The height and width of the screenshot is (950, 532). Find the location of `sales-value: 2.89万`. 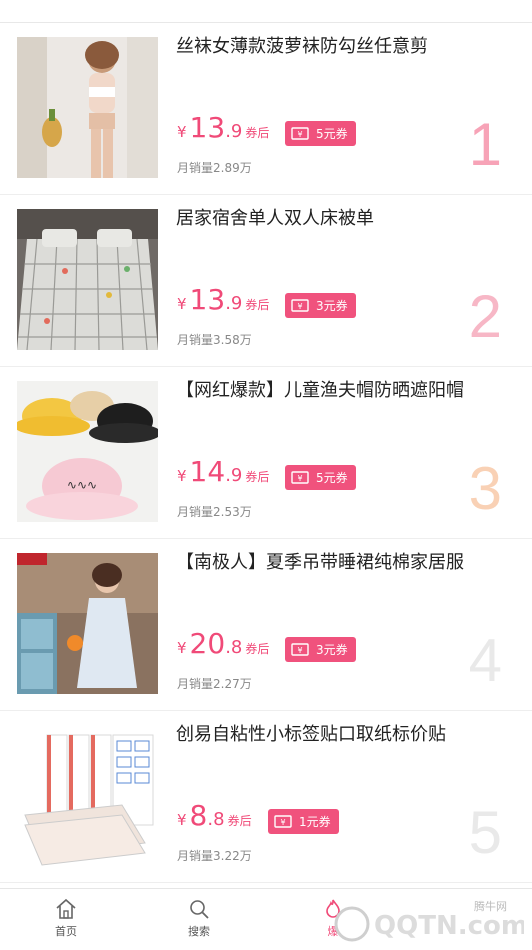

sales-value: 2.89万 is located at coordinates (232, 168).